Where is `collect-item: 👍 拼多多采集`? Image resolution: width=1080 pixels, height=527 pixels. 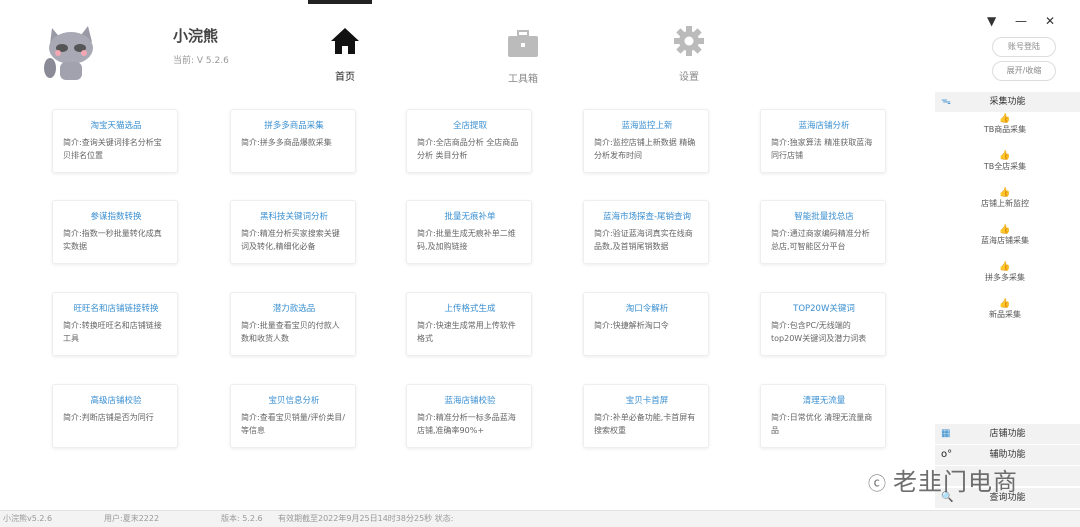 collect-item: 👍 拼多多采集 is located at coordinates (1005, 272).